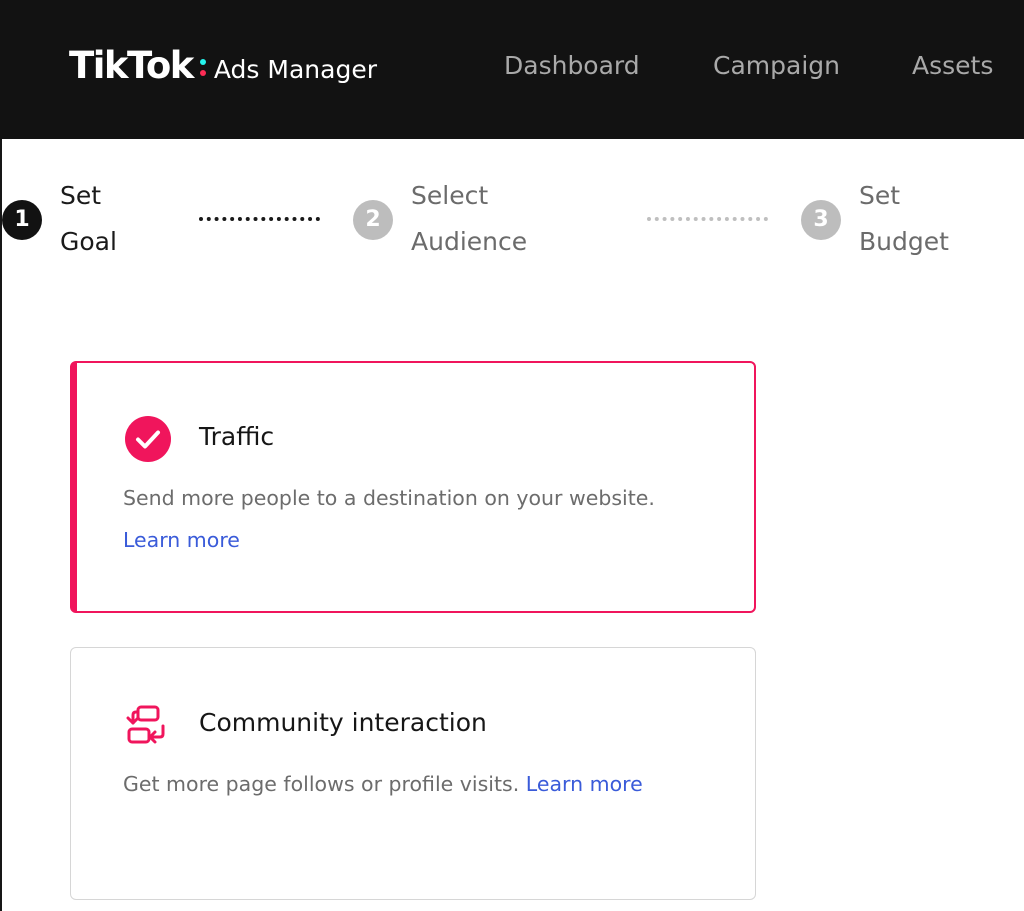 The width and height of the screenshot is (1024, 911). I want to click on step-2-label-line2: Audience, so click(469, 241).